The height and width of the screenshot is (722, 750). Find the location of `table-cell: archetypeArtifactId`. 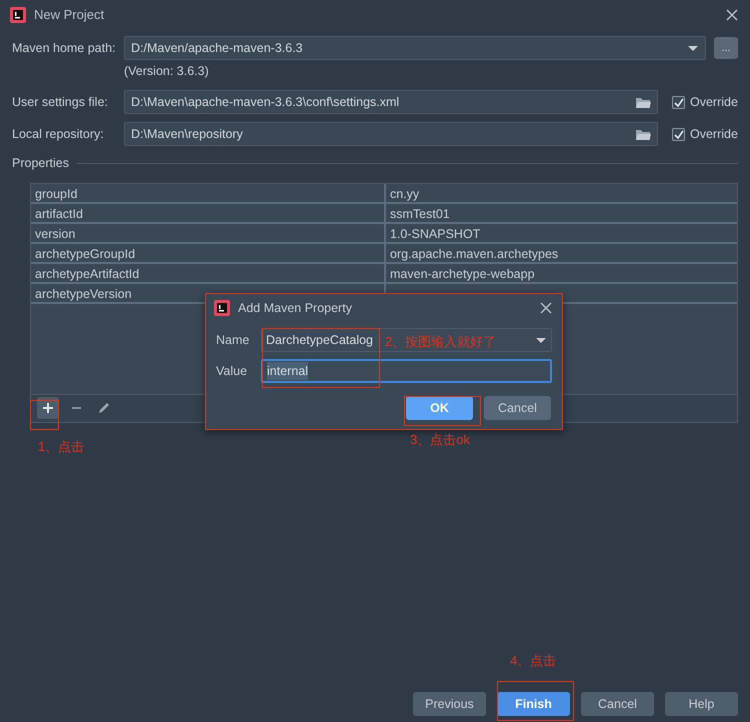

table-cell: archetypeArtifactId is located at coordinates (208, 273).